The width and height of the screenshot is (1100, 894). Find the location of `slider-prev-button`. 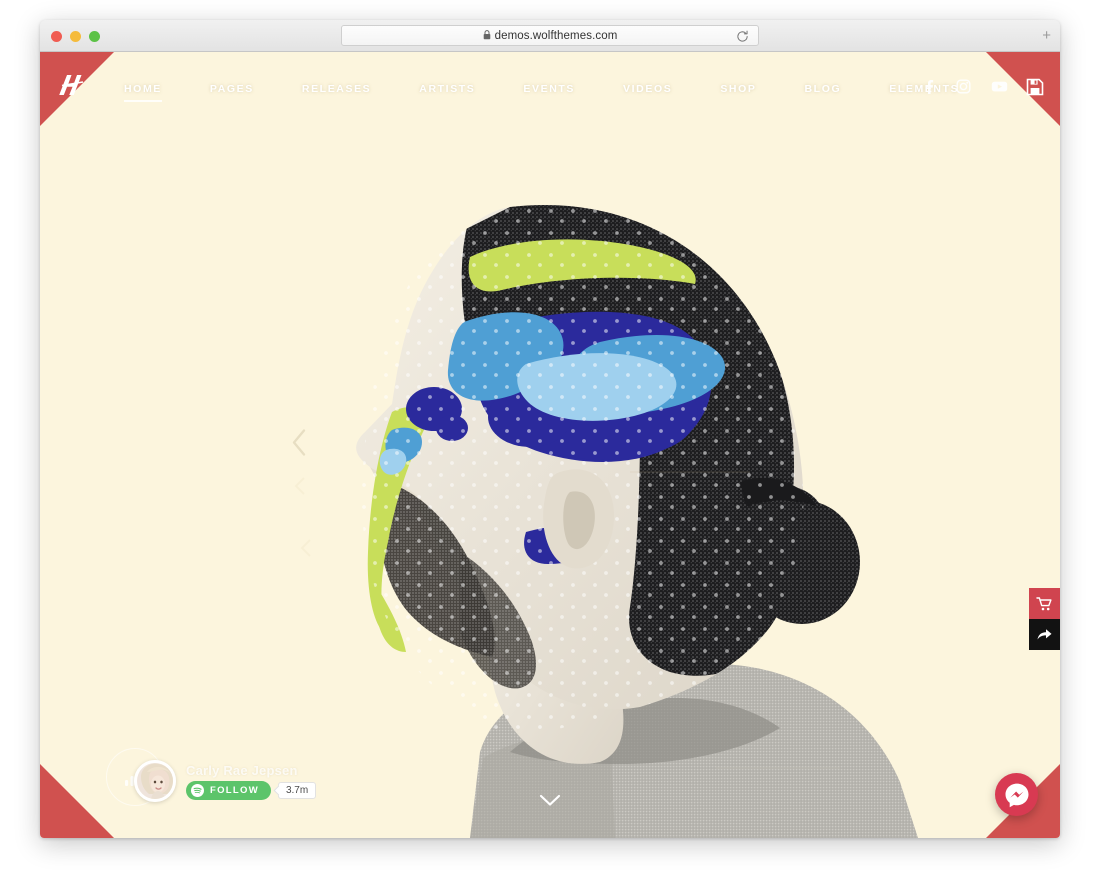

slider-prev-button is located at coordinates (299, 445).